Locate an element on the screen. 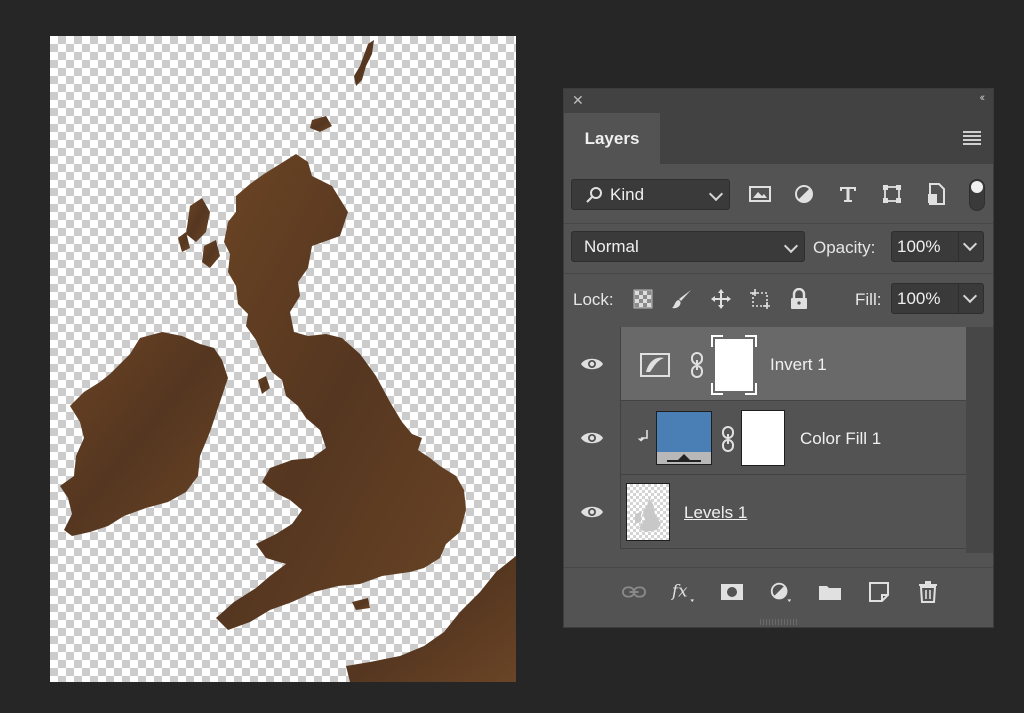  panel-tab-bar: Layers is located at coordinates (778, 138).